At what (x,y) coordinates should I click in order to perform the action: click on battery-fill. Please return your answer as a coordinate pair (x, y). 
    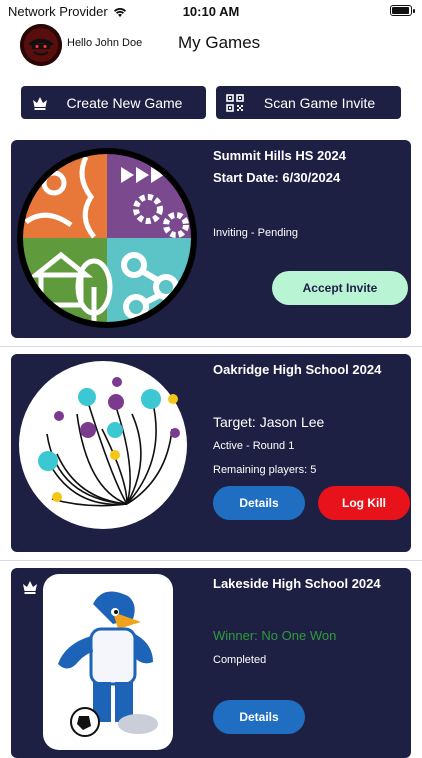
    Looking at the image, I should click on (400, 10).